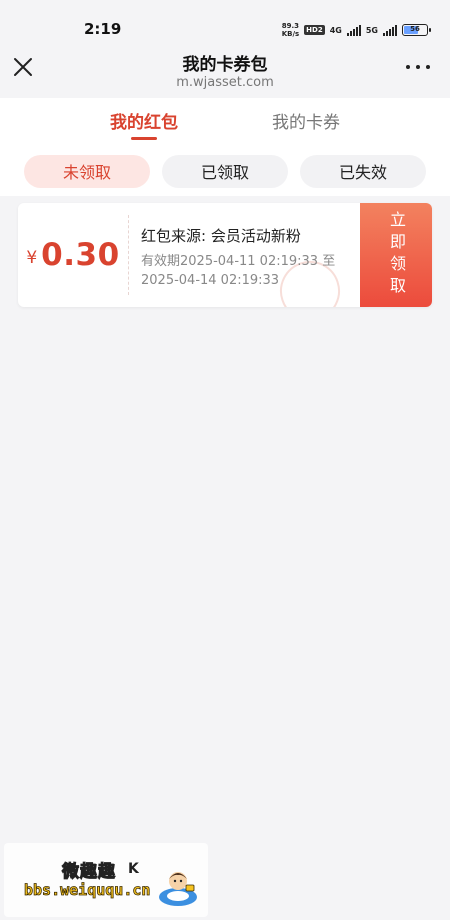 Image resolution: width=450 pixels, height=920 pixels. Describe the element at coordinates (178, 889) in the screenshot. I see `mascot-icon` at that location.